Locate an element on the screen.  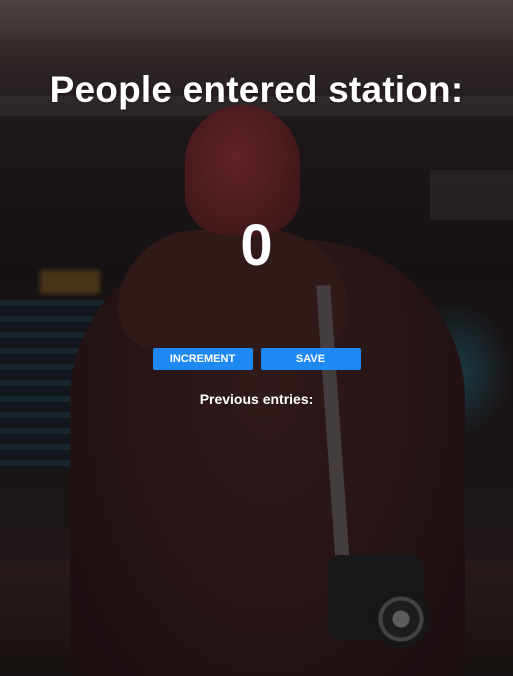
save-button: SAVE is located at coordinates (310, 359).